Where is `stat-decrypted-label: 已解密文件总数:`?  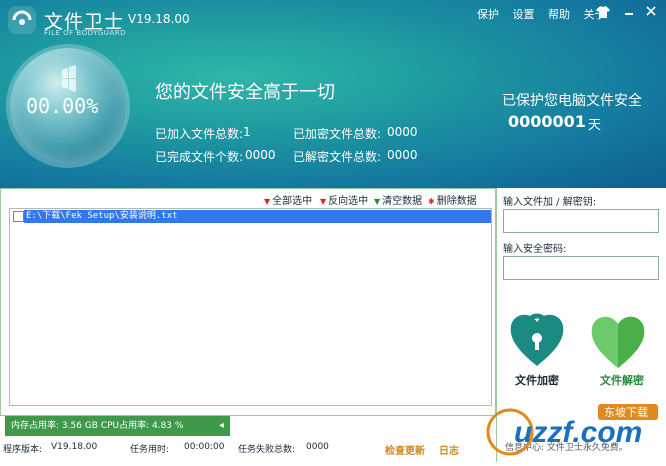
stat-decrypted-label: 已解密文件总数: is located at coordinates (337, 157).